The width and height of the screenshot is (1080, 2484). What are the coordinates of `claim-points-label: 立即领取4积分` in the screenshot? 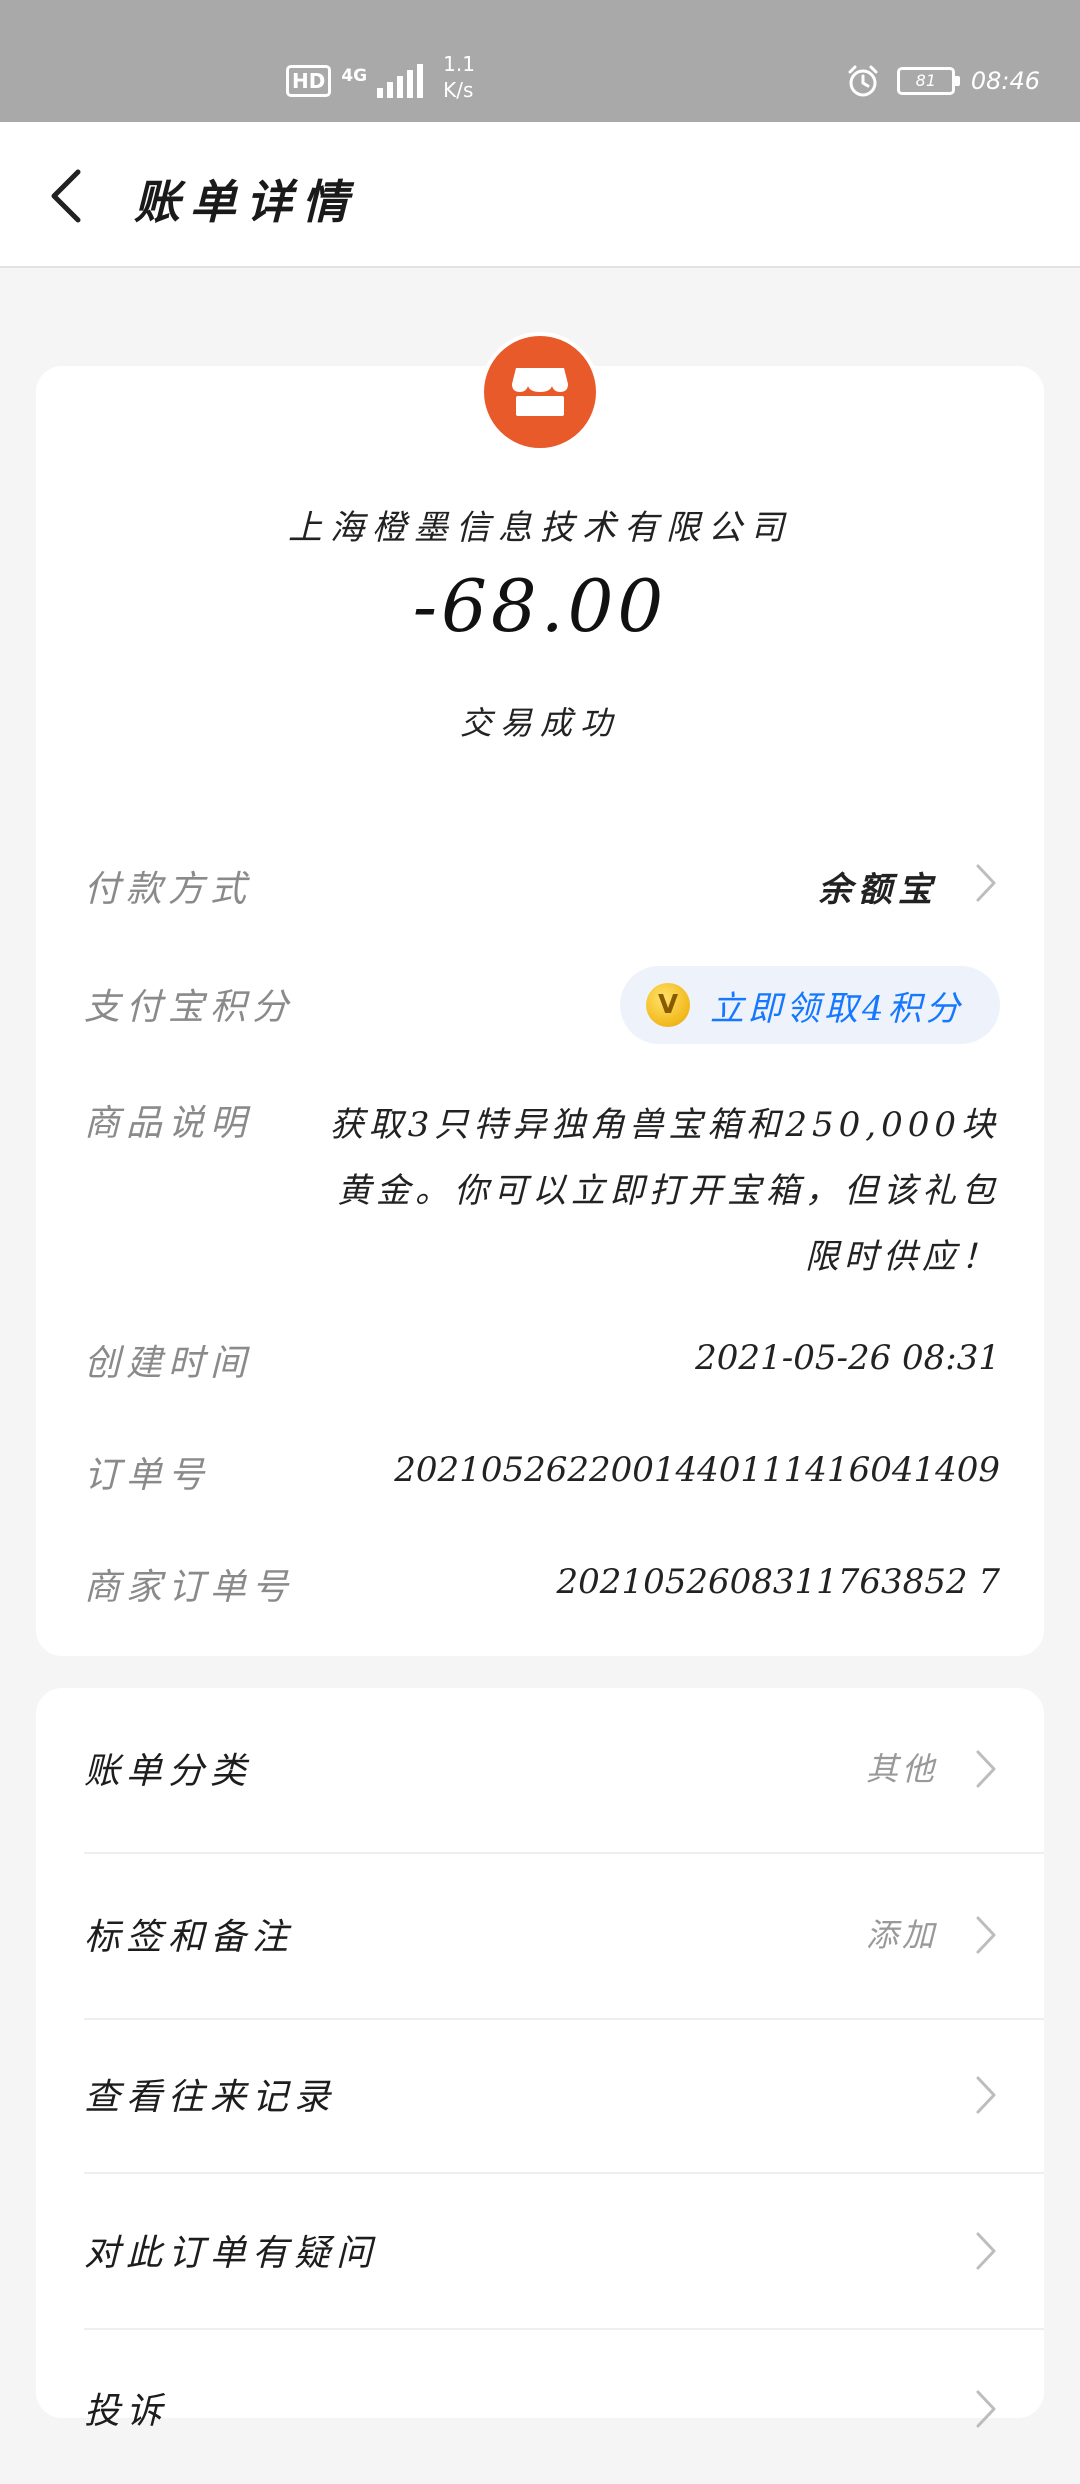 It's located at (837, 1008).